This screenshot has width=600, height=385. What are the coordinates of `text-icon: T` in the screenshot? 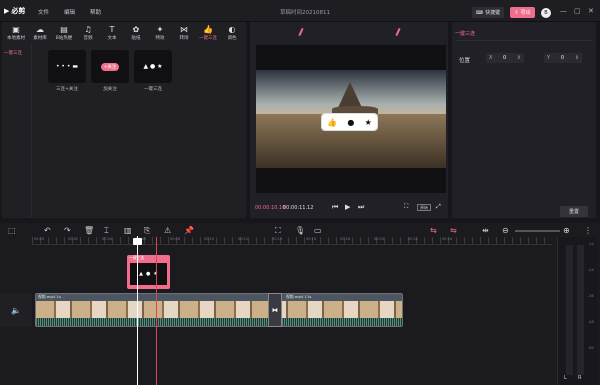 It's located at (112, 29).